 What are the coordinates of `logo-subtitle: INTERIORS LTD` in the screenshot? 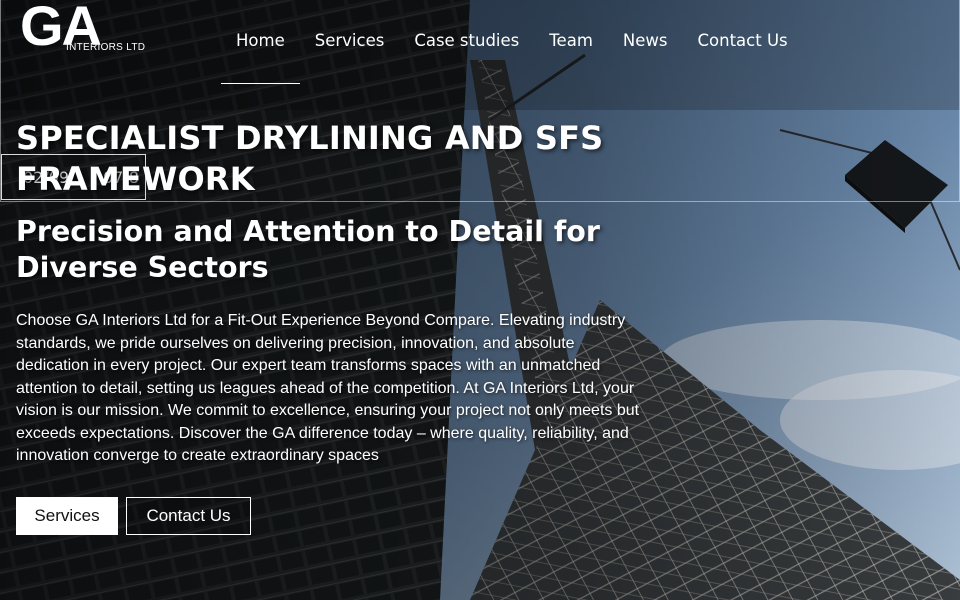 It's located at (106, 47).